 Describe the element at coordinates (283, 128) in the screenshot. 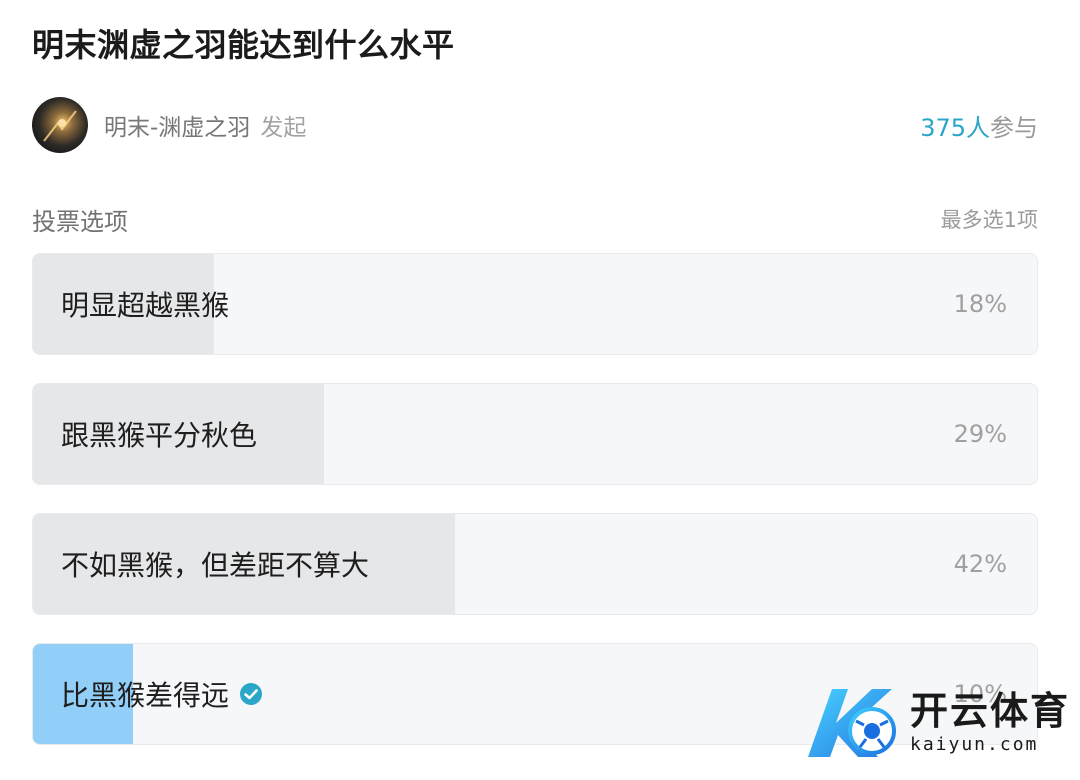

I see `author-action: 发起` at that location.